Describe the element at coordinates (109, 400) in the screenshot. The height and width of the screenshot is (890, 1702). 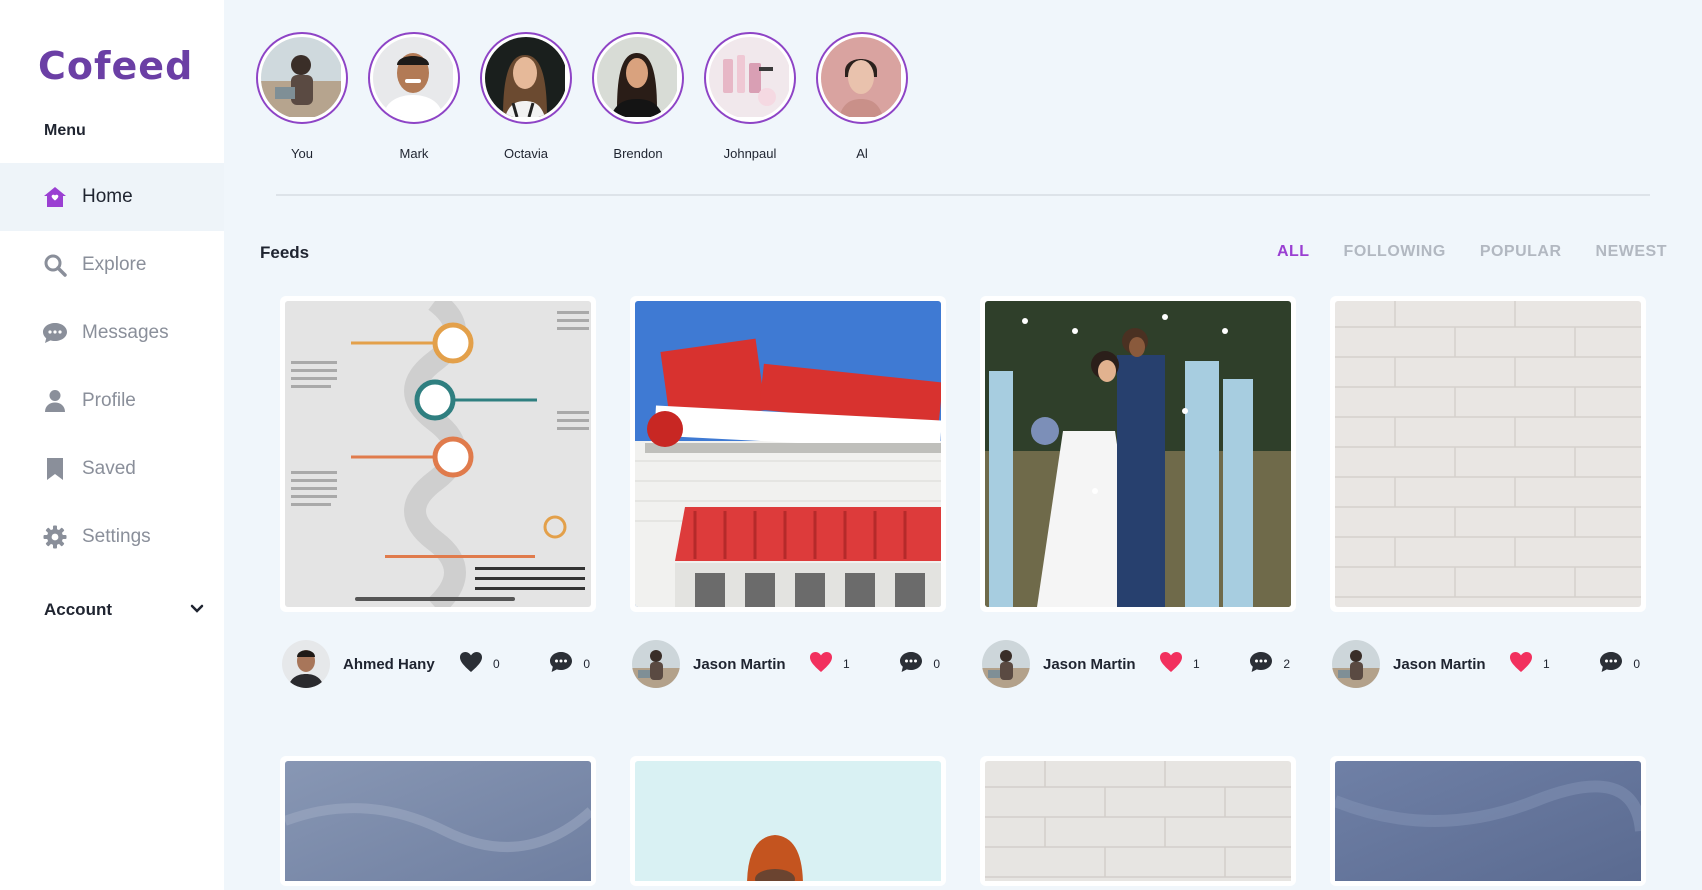
I see `sidebar-item-label: Profile` at that location.